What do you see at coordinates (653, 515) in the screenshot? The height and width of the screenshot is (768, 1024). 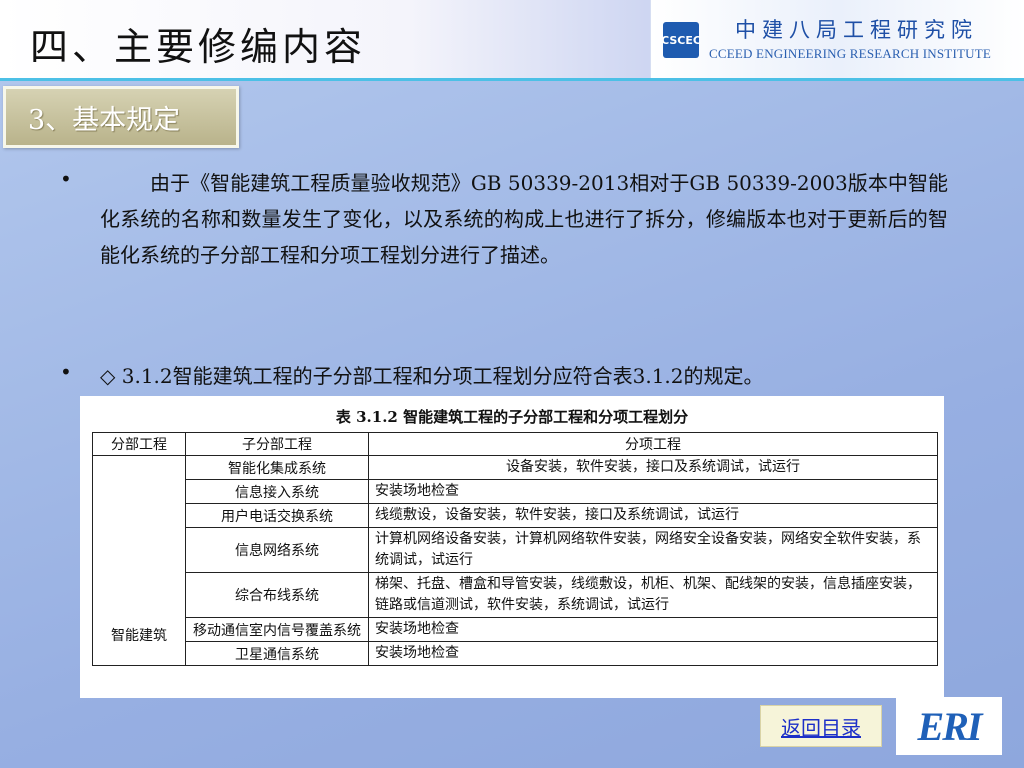 I see `items-cell: 线缆敷设，设备安装，软件安装，接口及系统调试，试运行` at bounding box center [653, 515].